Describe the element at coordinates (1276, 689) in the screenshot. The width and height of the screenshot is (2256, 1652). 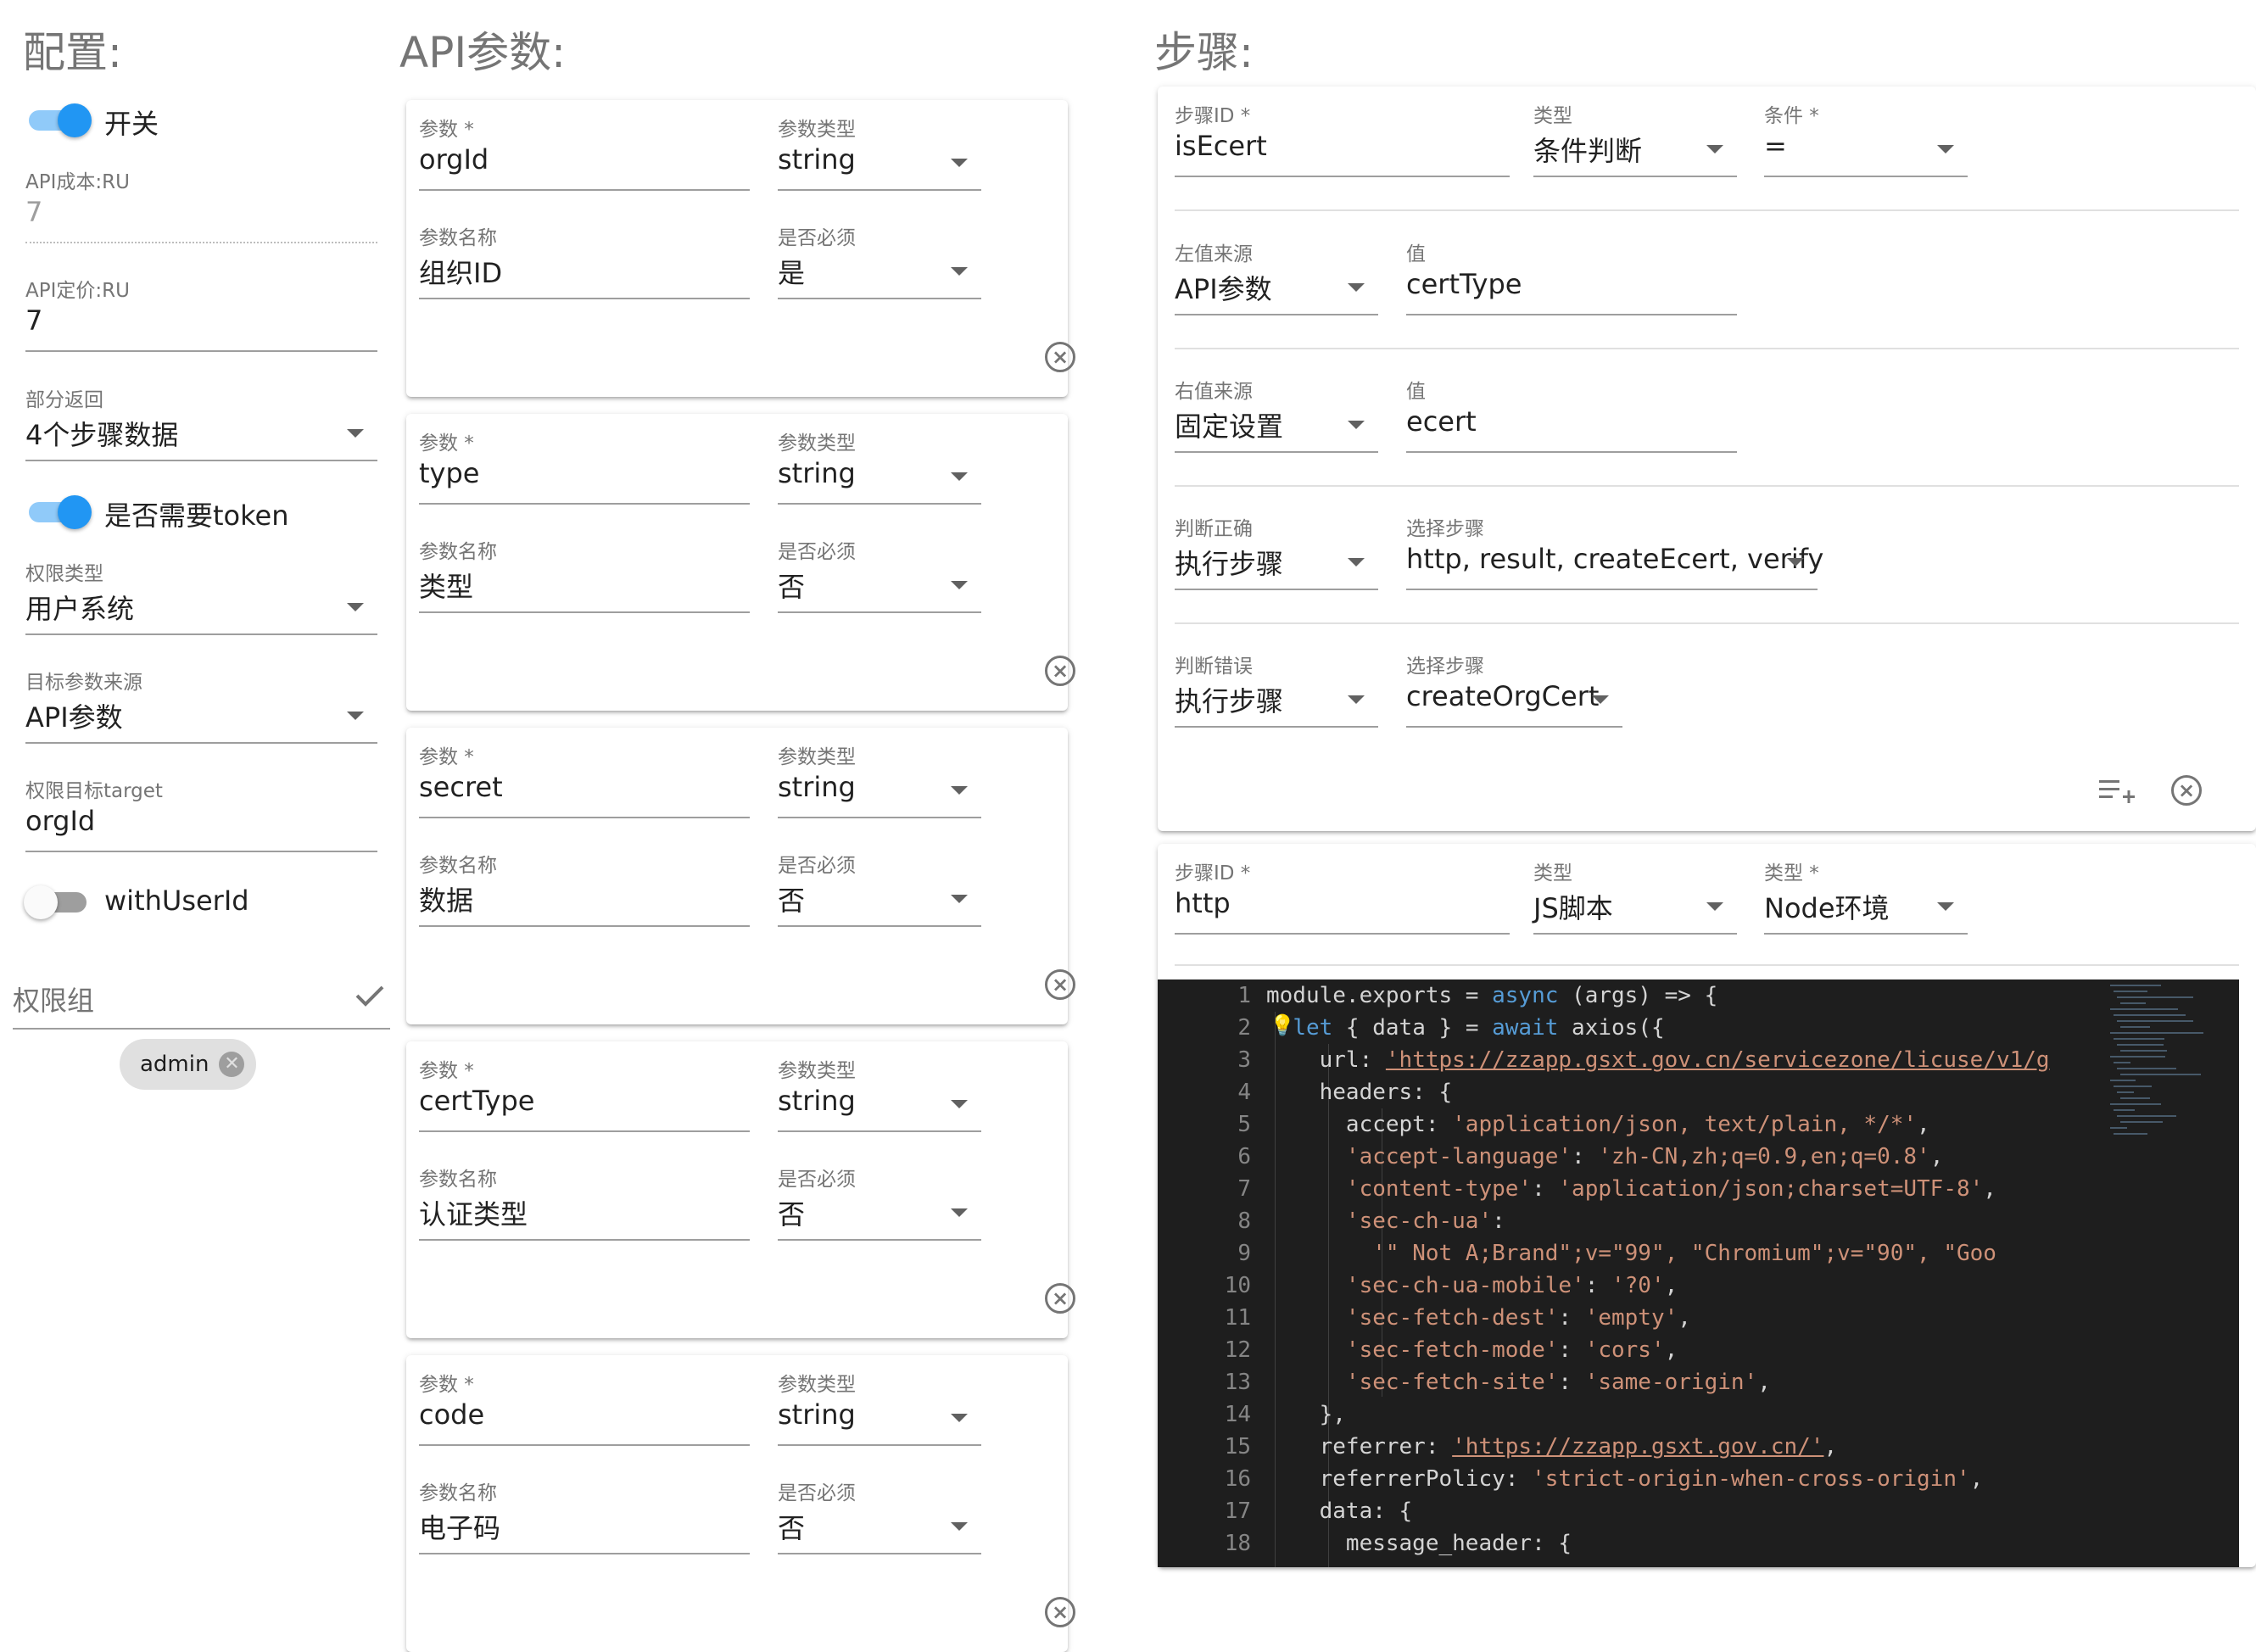
I see `false-action-select: 判断错误 执行步骤` at that location.